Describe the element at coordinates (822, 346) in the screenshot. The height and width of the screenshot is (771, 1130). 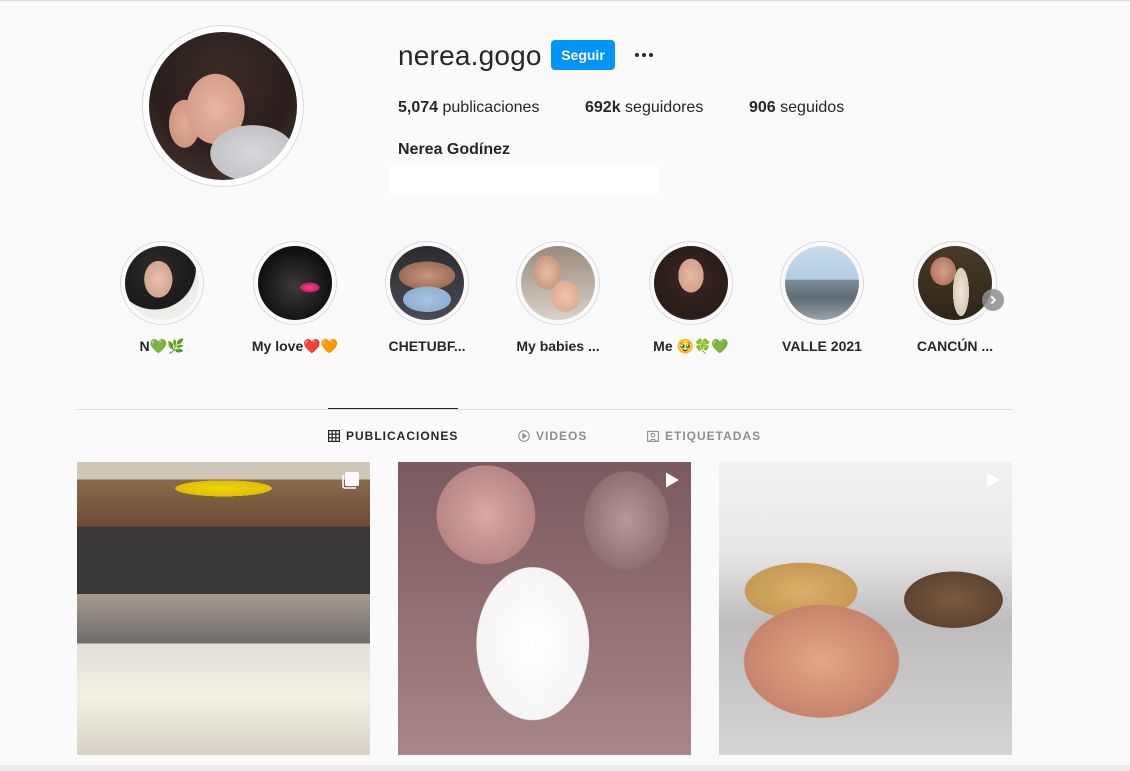
I see `highlight-label: VALLE 2021` at that location.